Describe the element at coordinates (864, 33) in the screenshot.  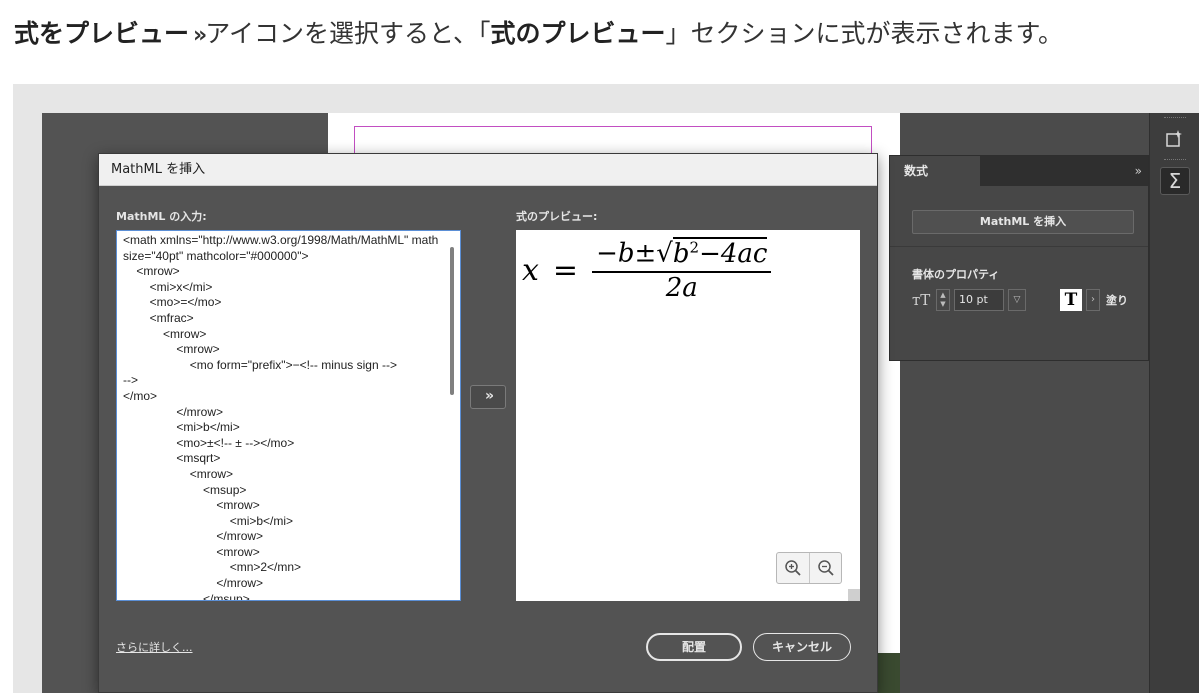
I see `caption-text-end: 」セクションに式が表示されます。` at that location.